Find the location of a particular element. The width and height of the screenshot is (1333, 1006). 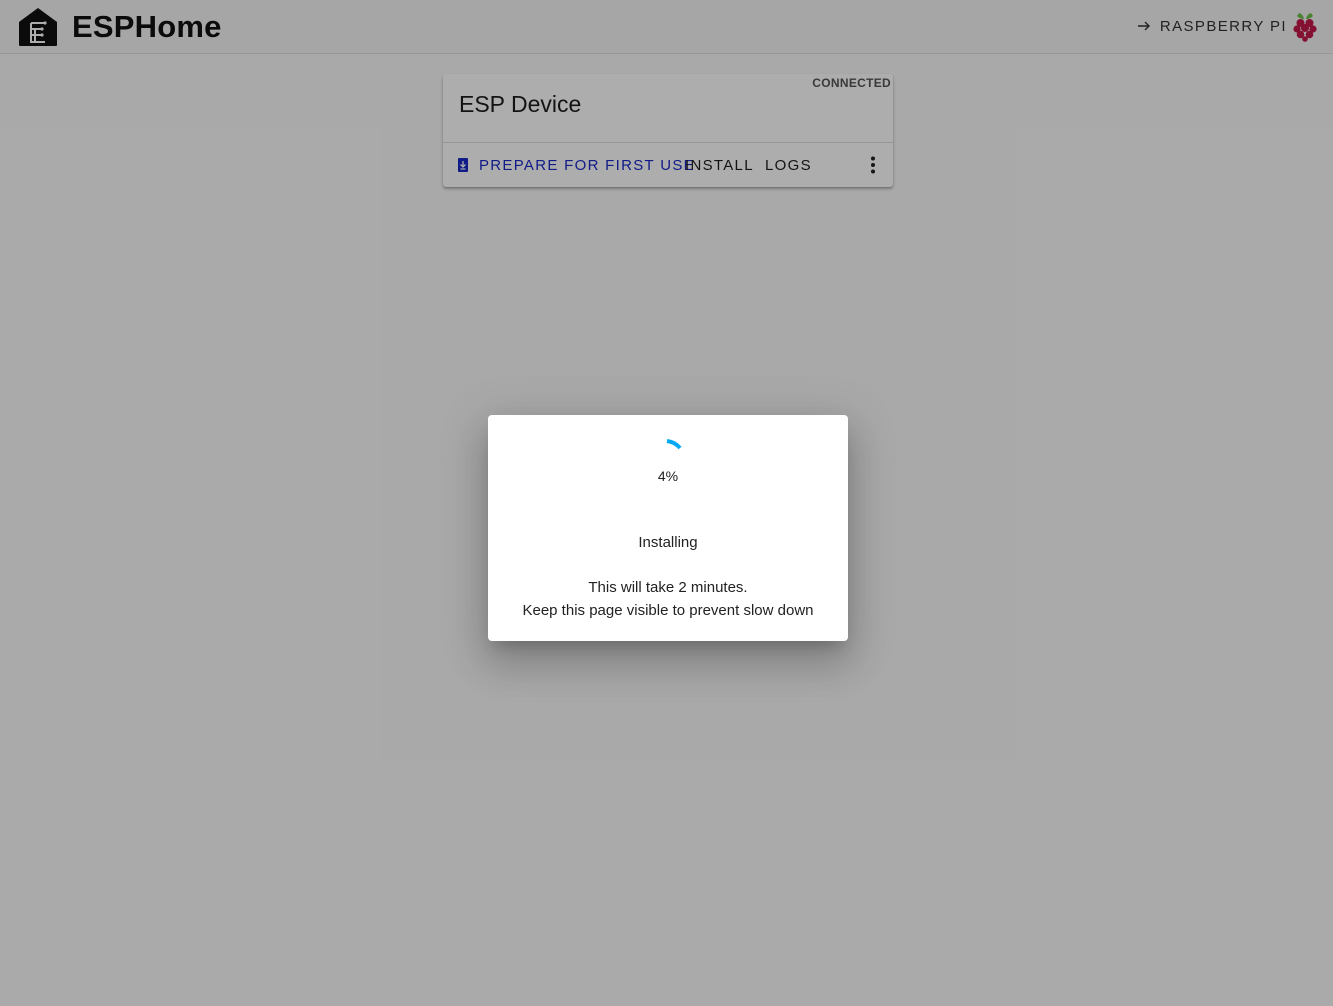

progress-spinner-icon is located at coordinates (674, 444).